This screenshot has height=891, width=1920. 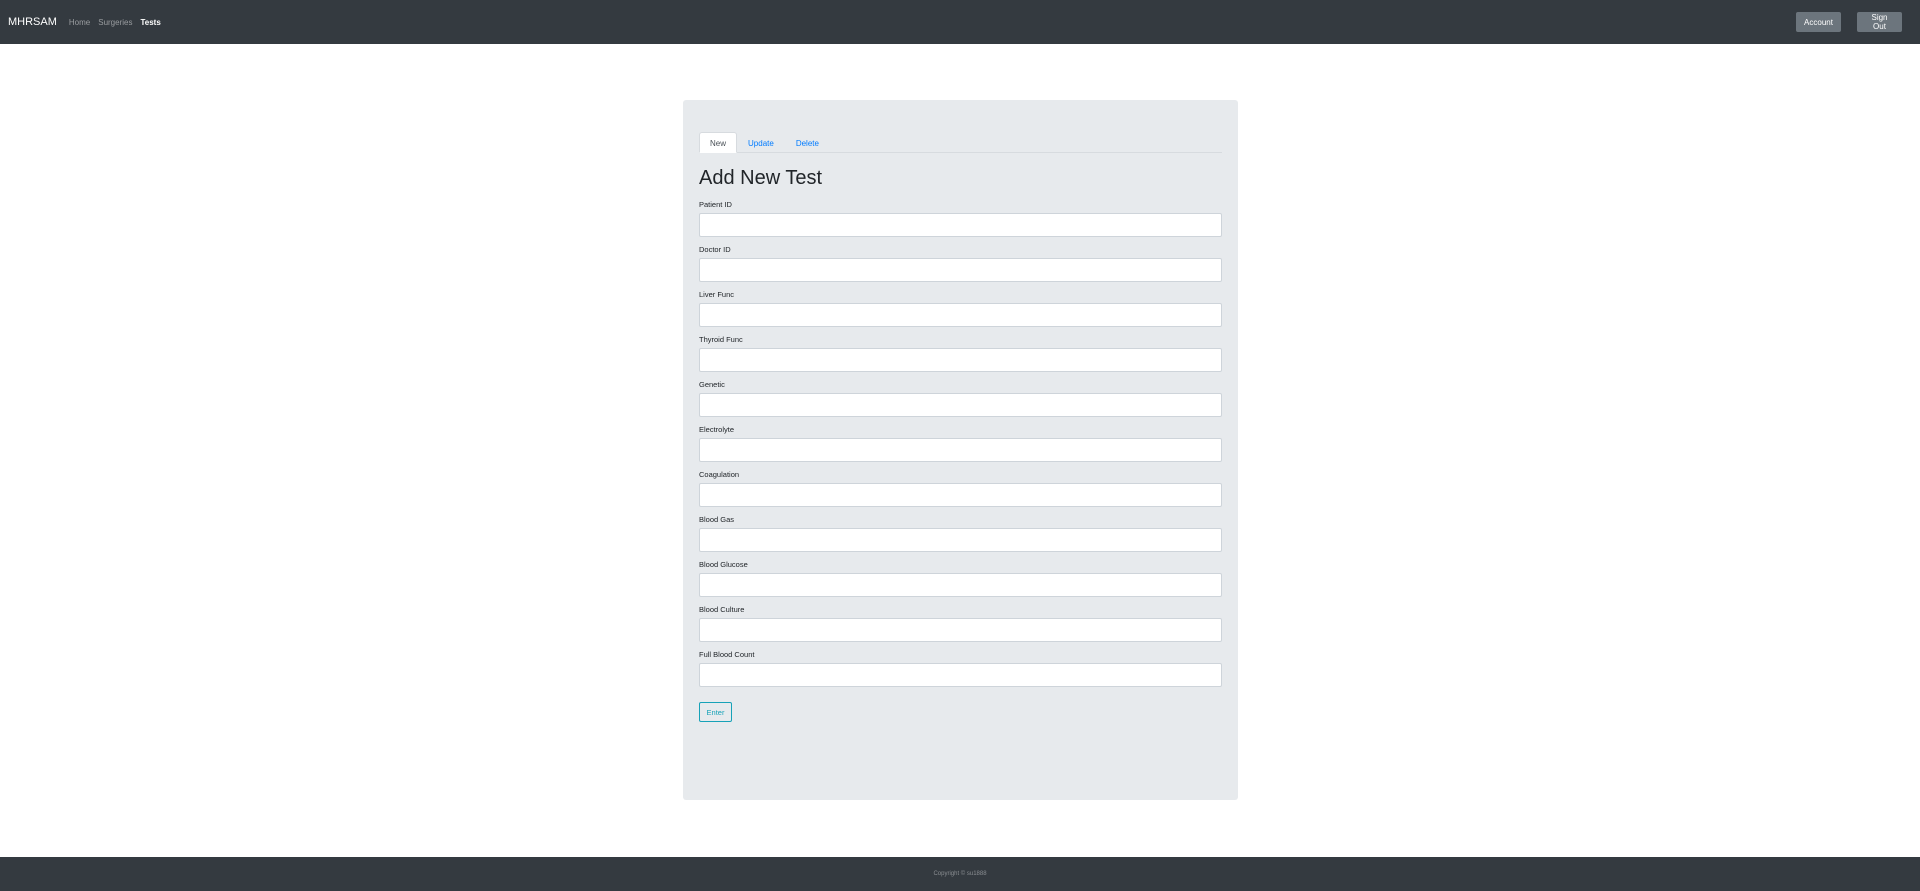 I want to click on account-button: Account, so click(x=1818, y=22).